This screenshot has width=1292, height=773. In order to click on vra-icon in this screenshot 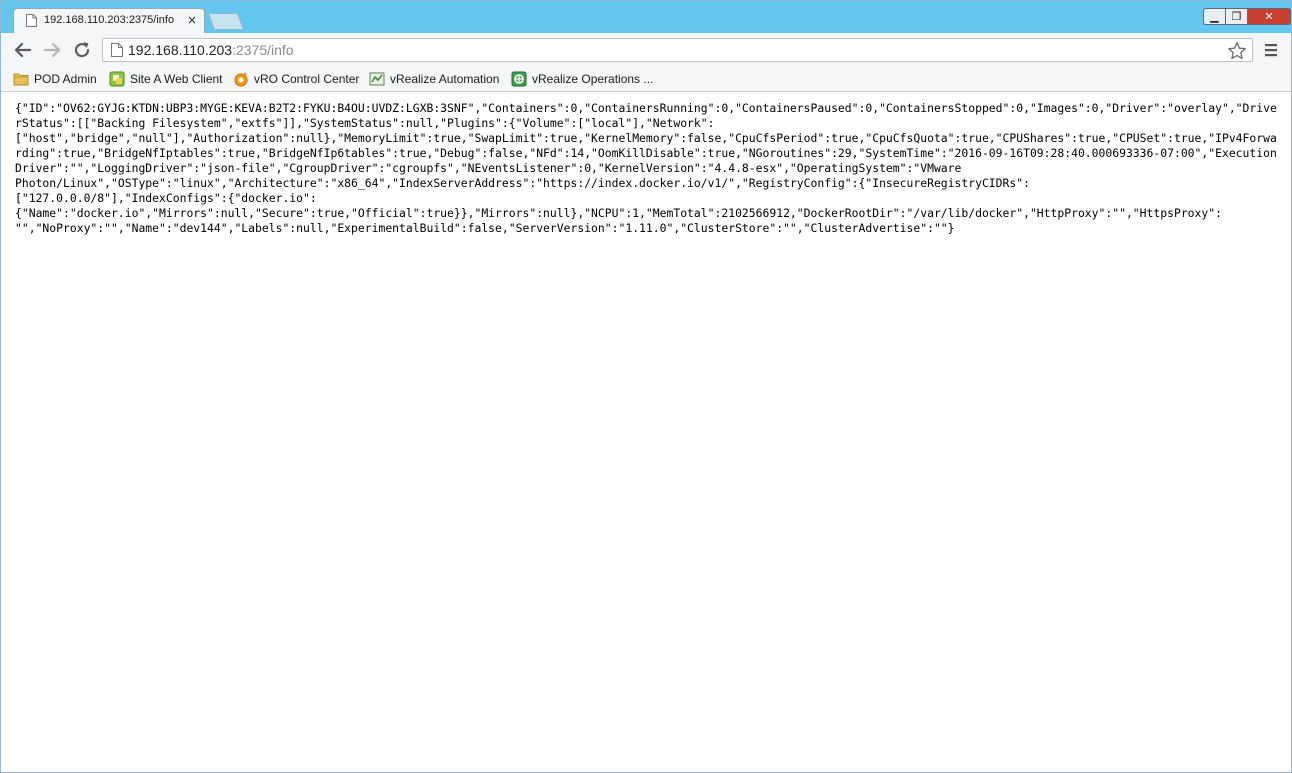, I will do `click(377, 79)`.